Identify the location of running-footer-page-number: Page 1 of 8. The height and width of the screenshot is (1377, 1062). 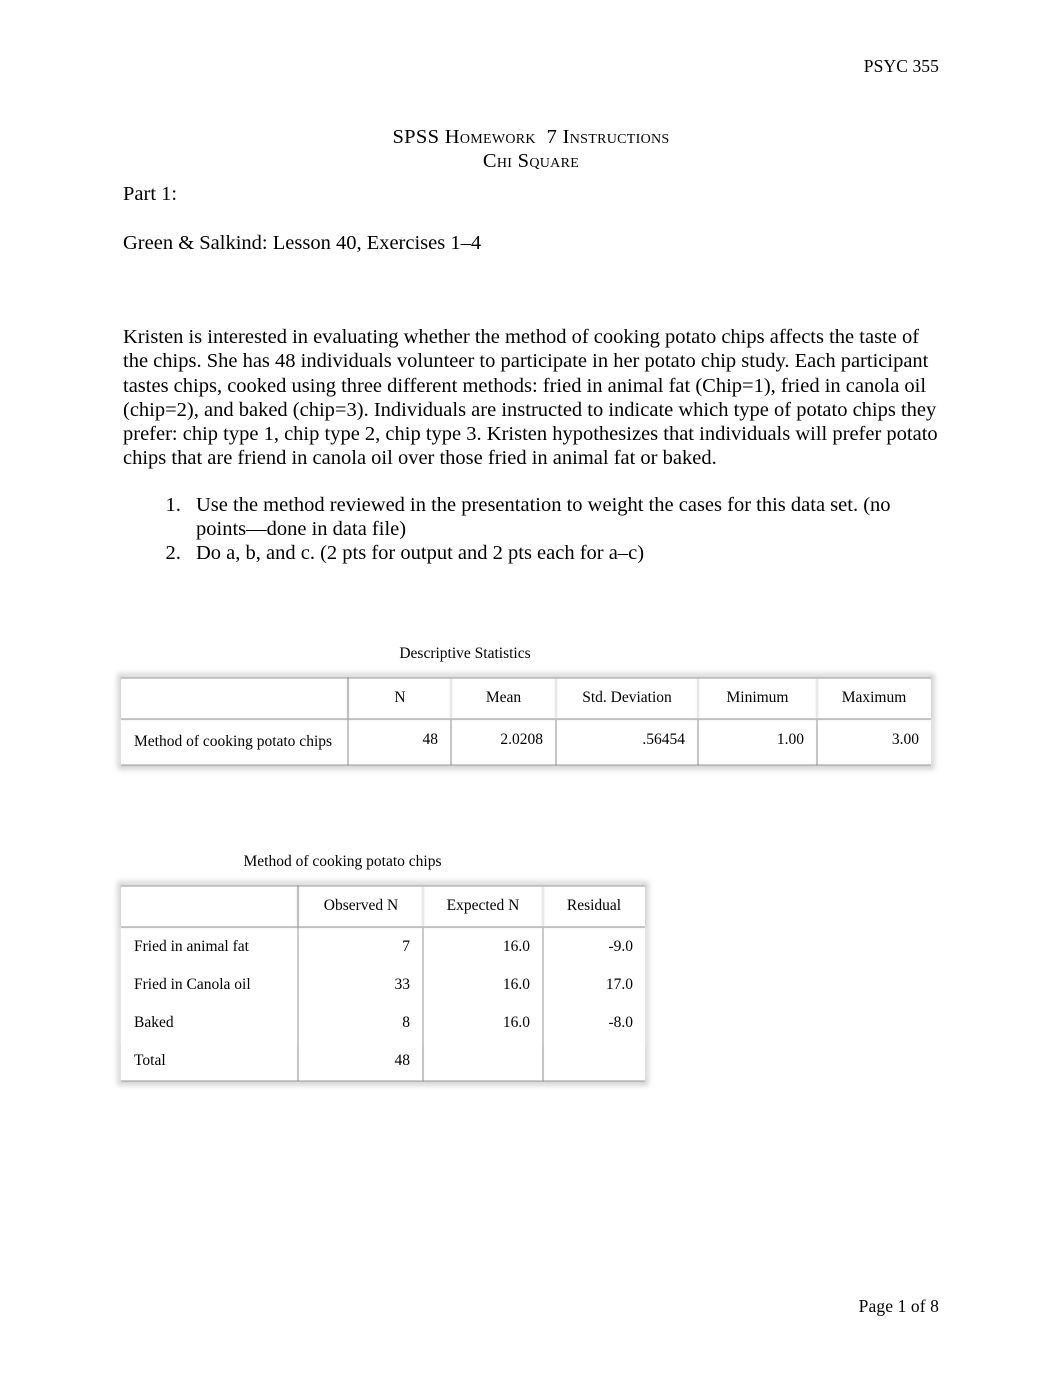
(898, 1306).